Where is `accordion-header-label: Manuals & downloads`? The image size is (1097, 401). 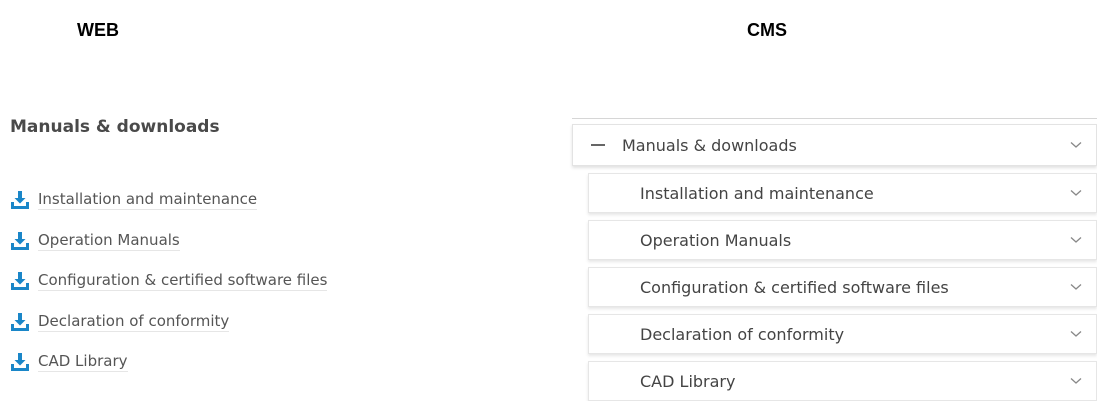 accordion-header-label: Manuals & downloads is located at coordinates (709, 145).